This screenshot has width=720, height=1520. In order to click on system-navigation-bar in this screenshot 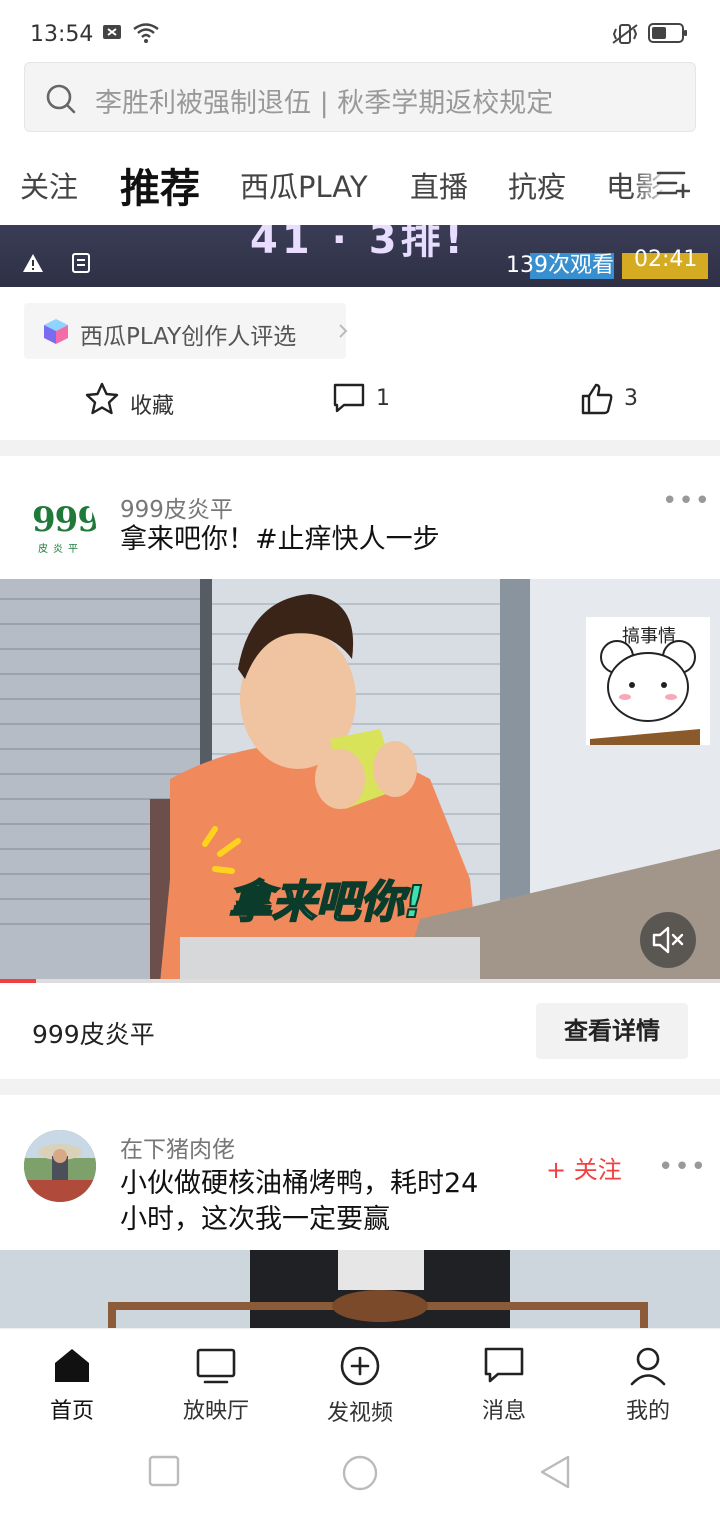, I will do `click(360, 1474)`.